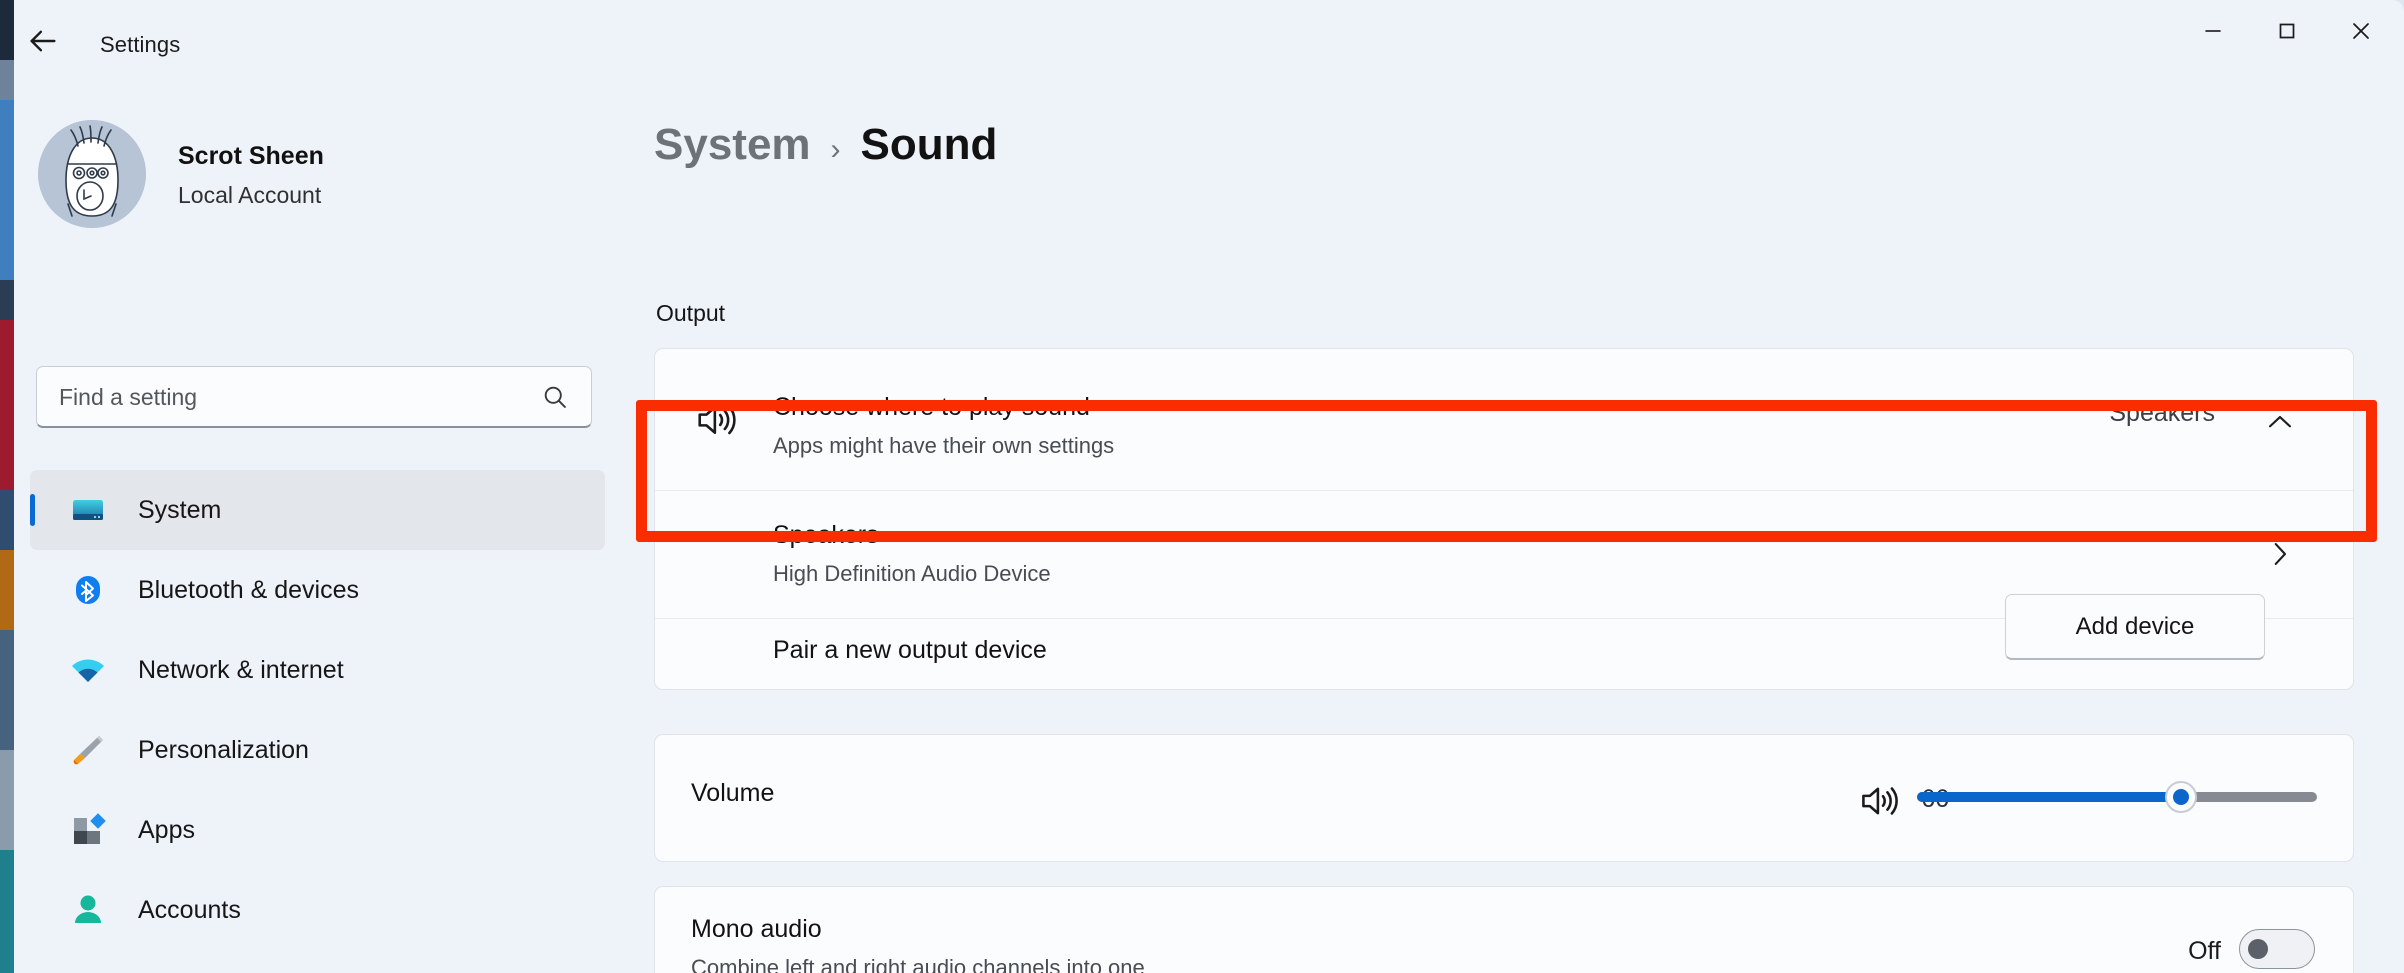 Image resolution: width=2404 pixels, height=973 pixels. Describe the element at coordinates (931, 407) in the screenshot. I see `choose-output-title: Choose where to play sound` at that location.